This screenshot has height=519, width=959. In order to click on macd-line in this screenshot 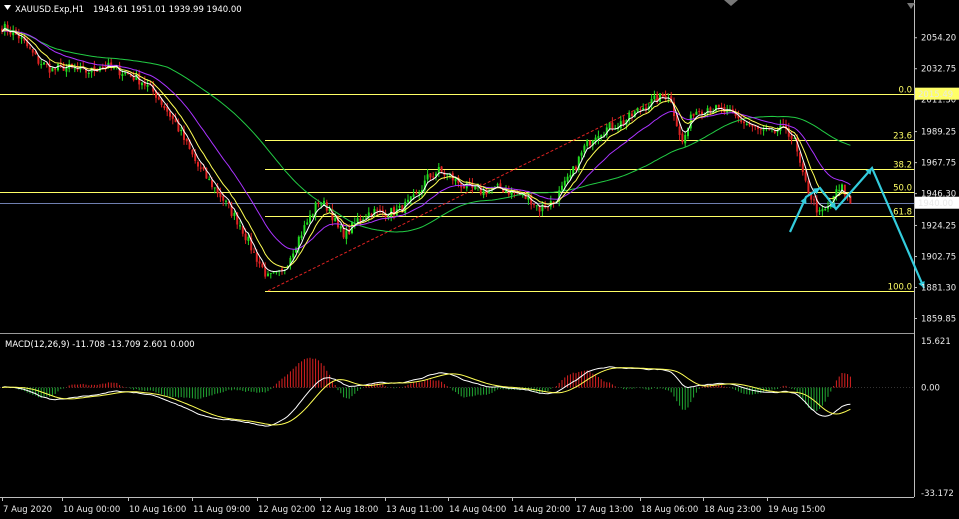, I will do `click(426, 396)`.